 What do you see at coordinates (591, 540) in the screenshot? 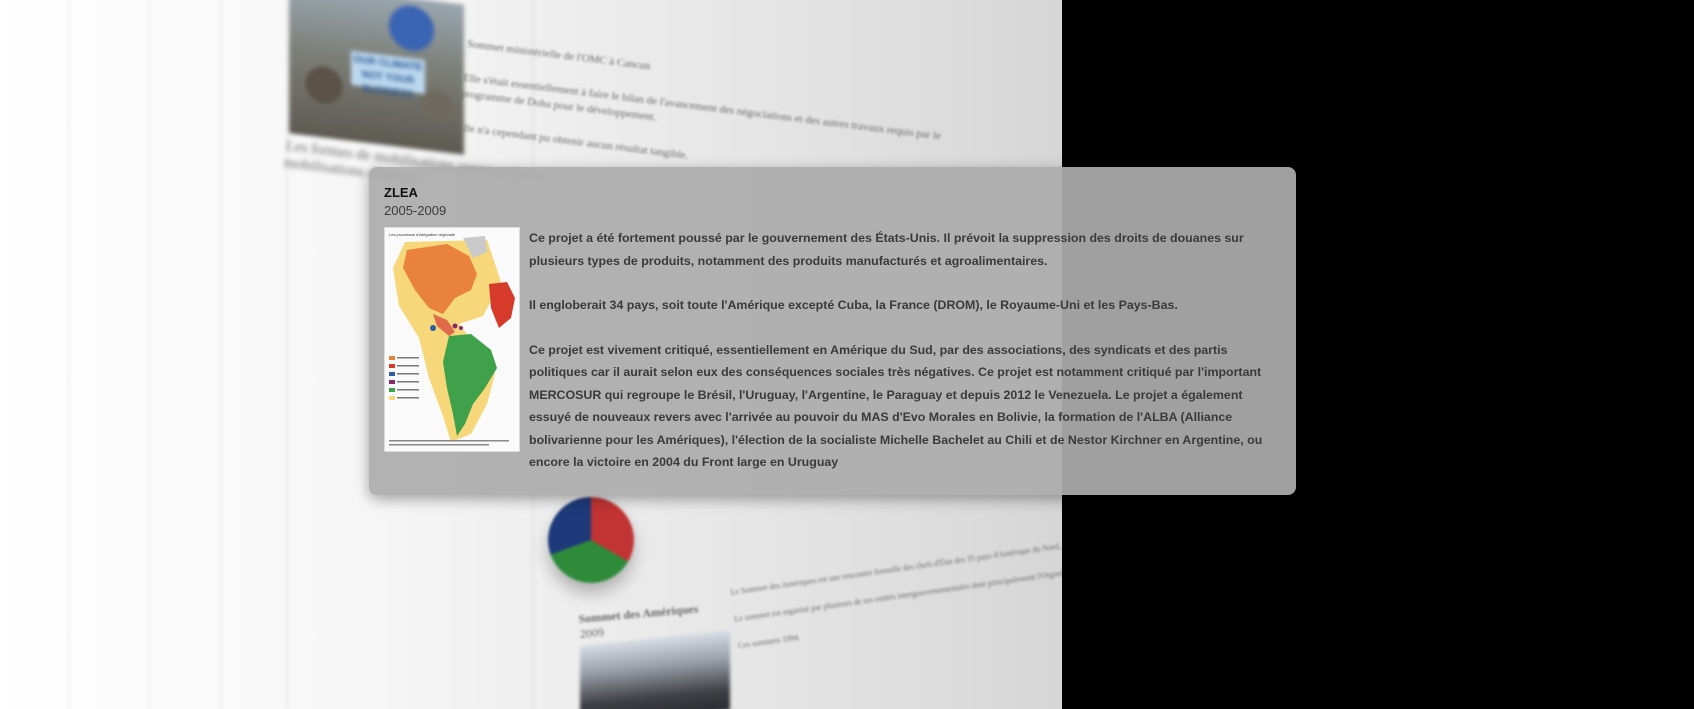
I see `summit-logo-icon` at bounding box center [591, 540].